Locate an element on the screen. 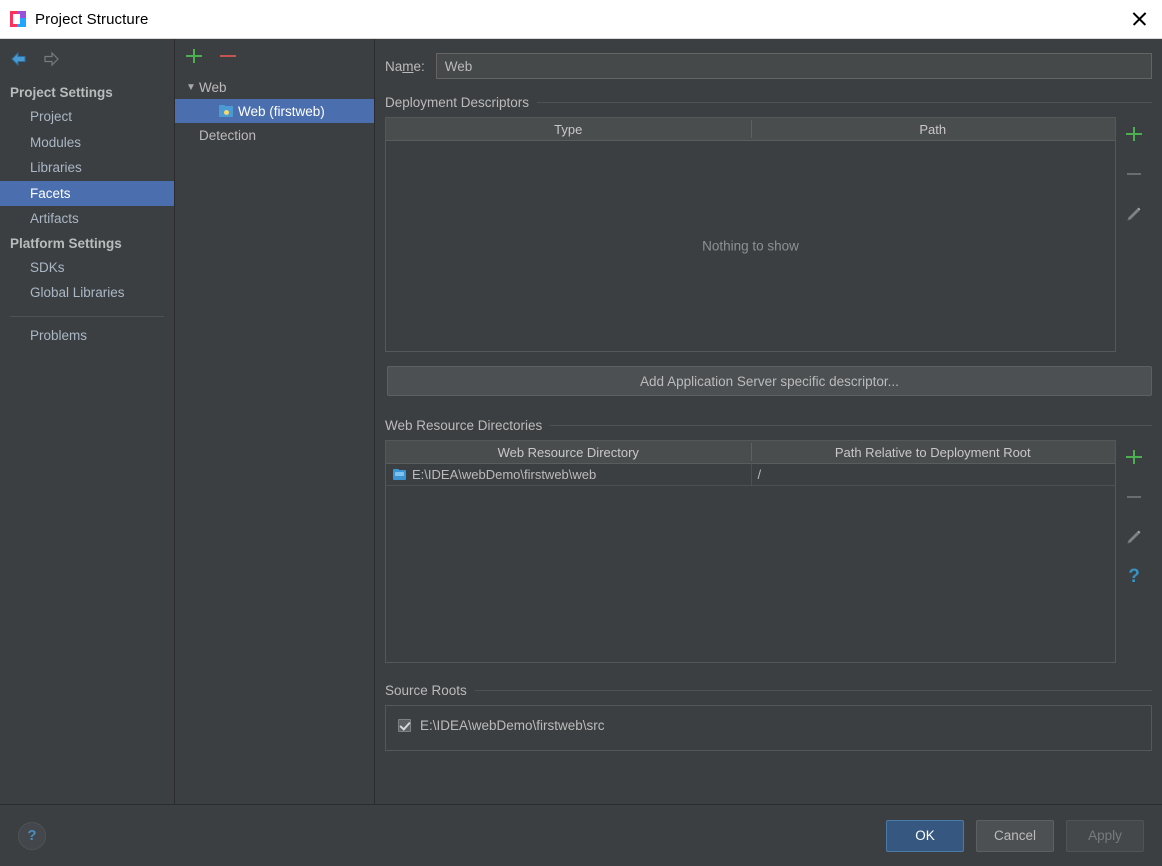 Image resolution: width=1162 pixels, height=866 pixels. web-resource-directories-toolbar: ? is located at coordinates (1134, 551).